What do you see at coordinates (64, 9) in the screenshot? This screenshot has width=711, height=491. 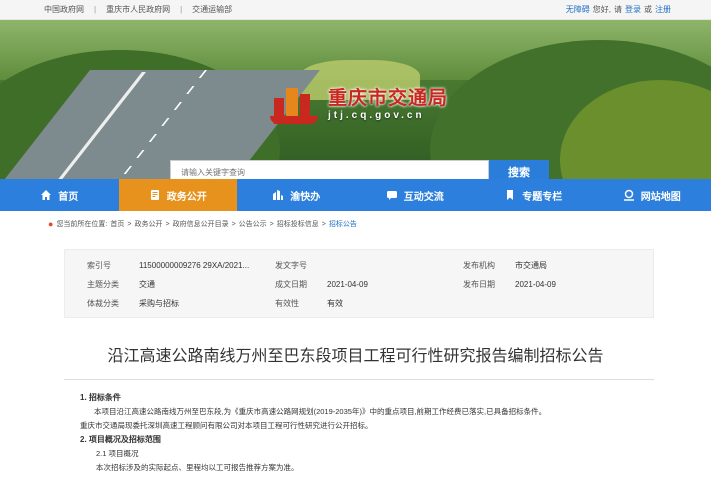 I see `link-gov-cn: 中国政府网` at bounding box center [64, 9].